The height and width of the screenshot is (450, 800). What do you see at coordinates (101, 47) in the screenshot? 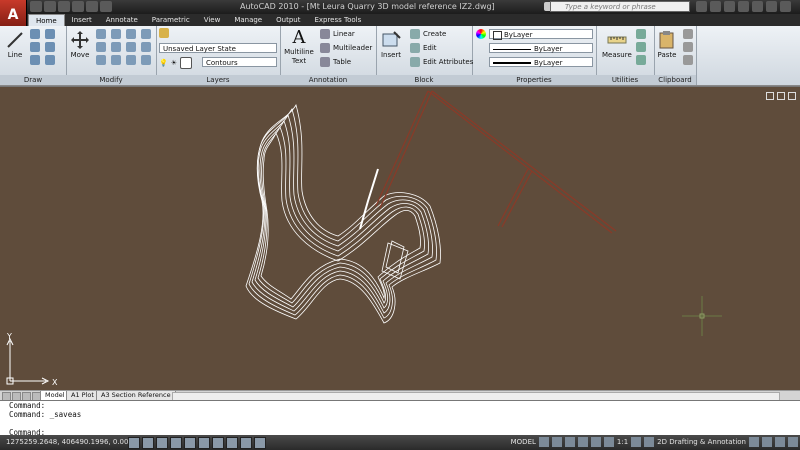
I see `mirror-icon` at bounding box center [101, 47].